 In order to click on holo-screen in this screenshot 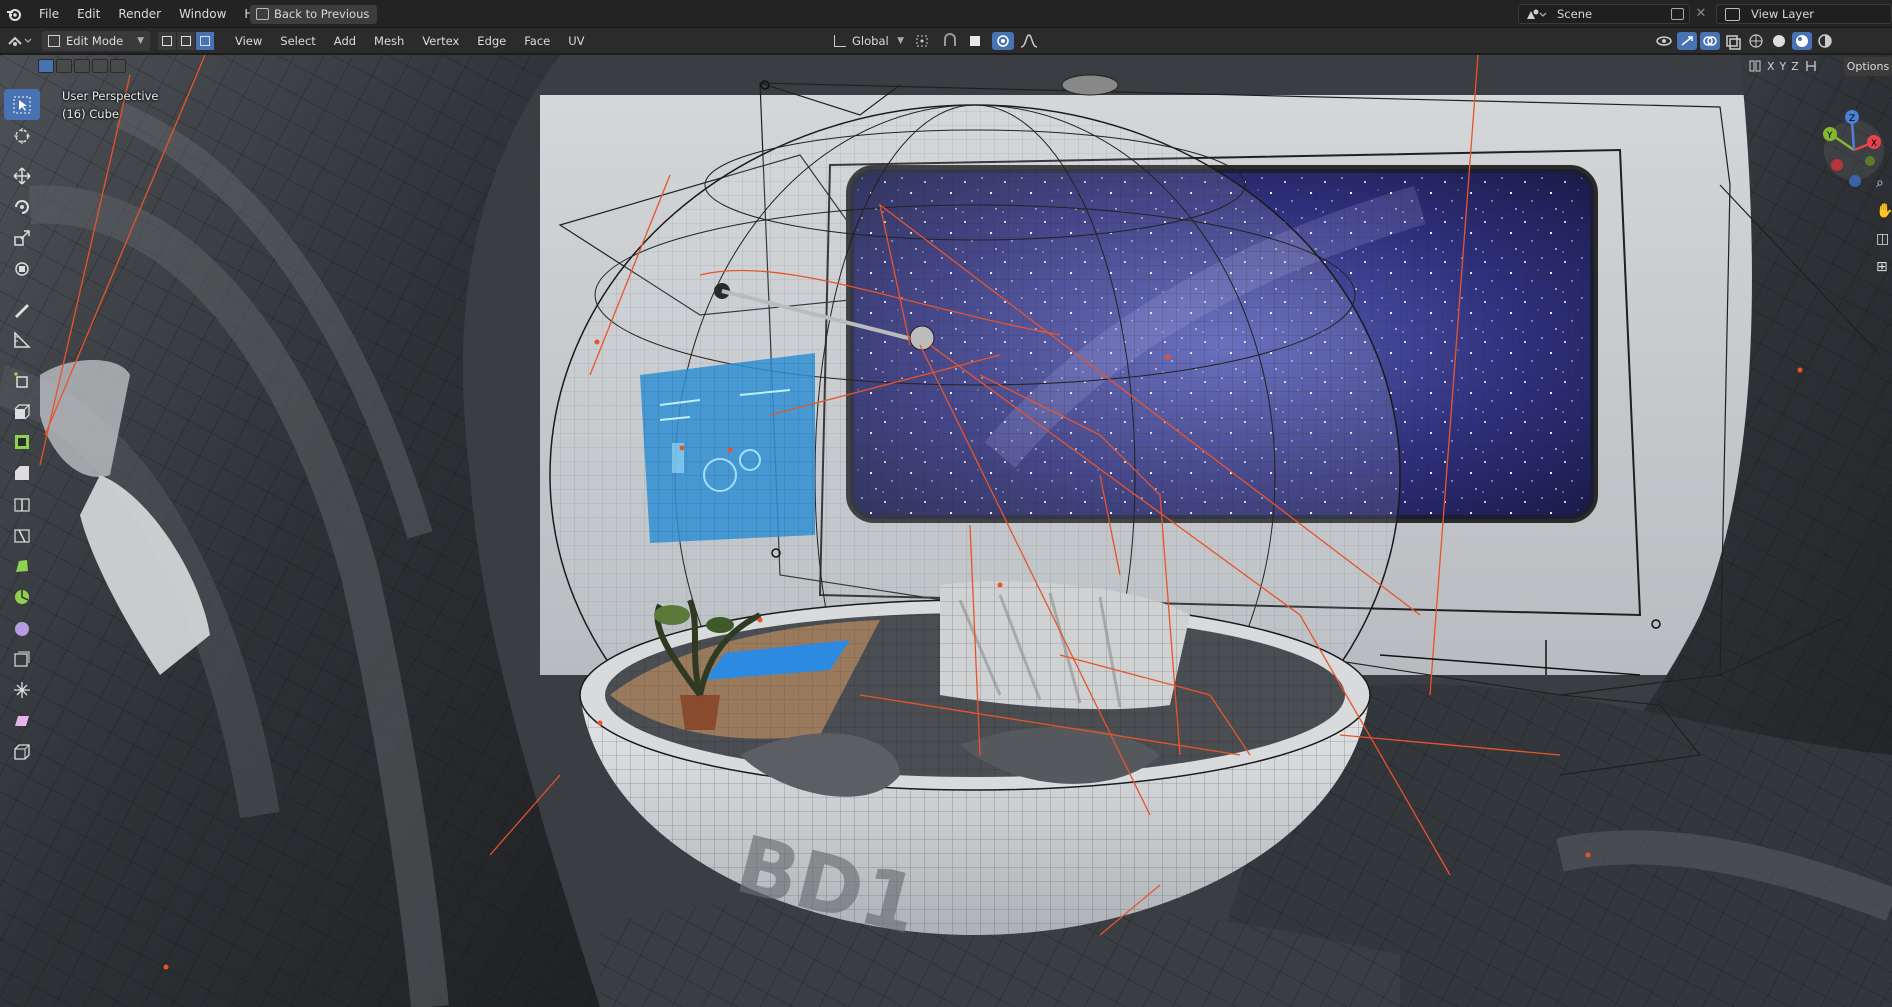, I will do `click(727, 448)`.